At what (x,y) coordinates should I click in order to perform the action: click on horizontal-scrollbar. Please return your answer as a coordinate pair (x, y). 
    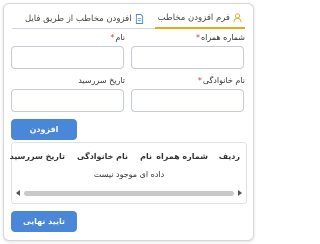
    Looking at the image, I should click on (129, 193).